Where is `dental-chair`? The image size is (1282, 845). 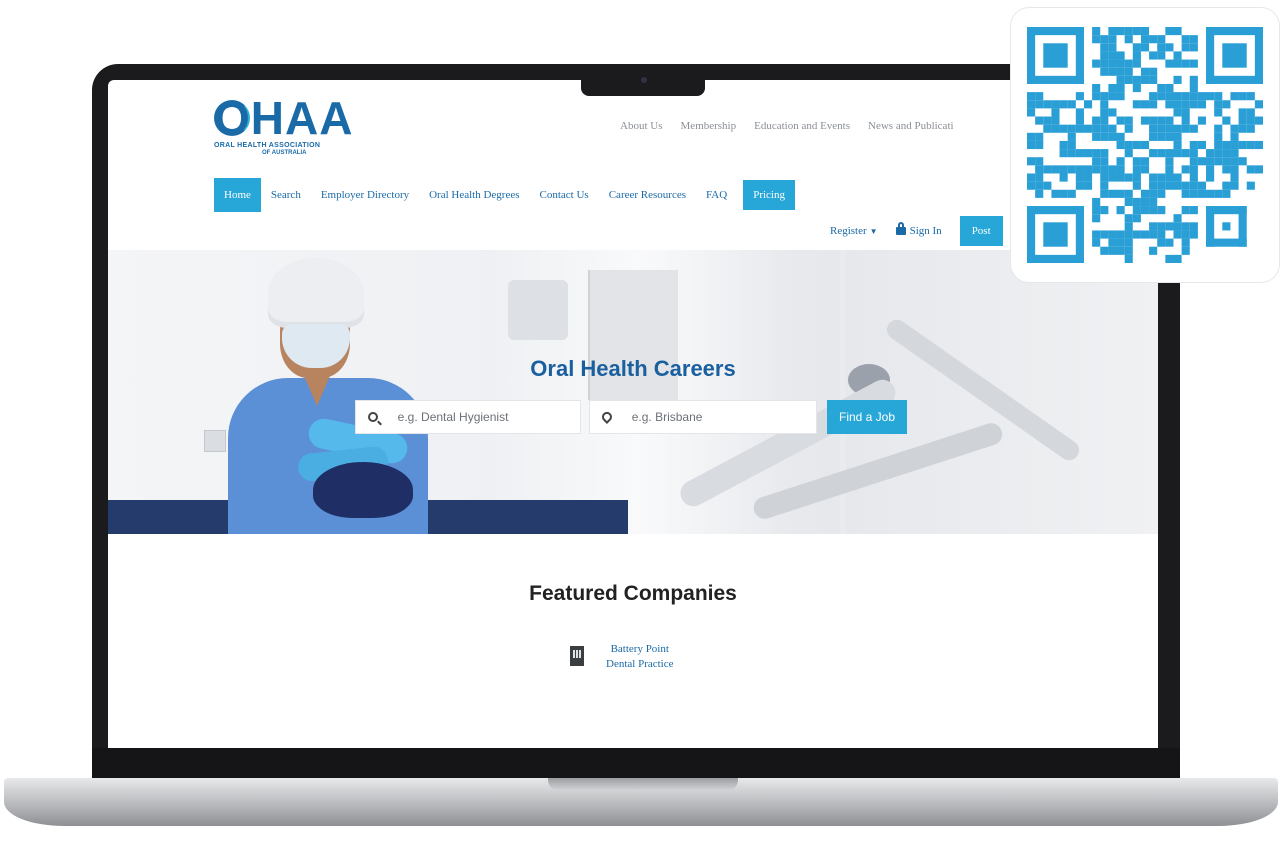
dental-chair is located at coordinates (363, 490).